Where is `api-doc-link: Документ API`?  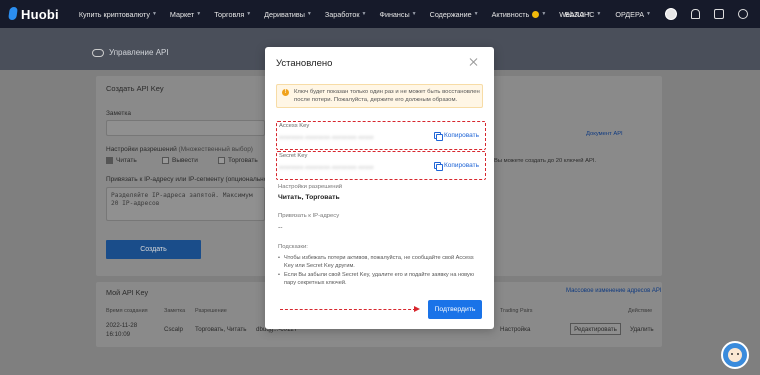 api-doc-link: Документ API is located at coordinates (604, 135).